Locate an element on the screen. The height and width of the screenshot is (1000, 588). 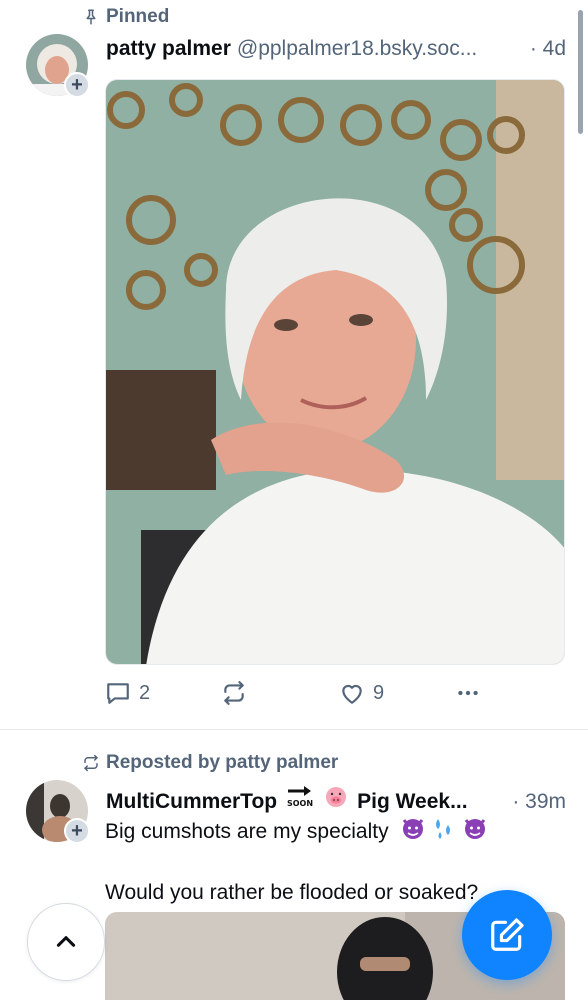
author-name: MultiCummerTop is located at coordinates (191, 802).